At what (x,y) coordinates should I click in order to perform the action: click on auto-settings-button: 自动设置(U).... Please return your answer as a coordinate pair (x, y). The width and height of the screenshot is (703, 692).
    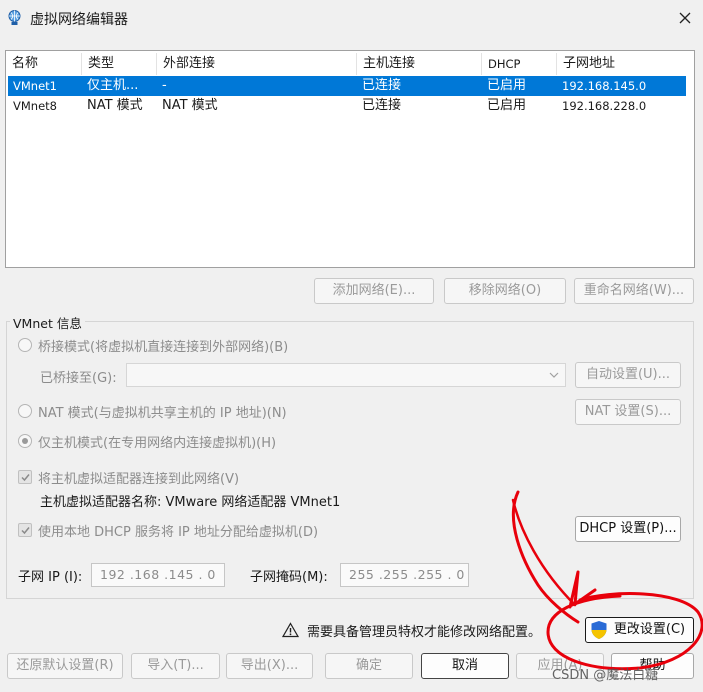
    Looking at the image, I should click on (628, 375).